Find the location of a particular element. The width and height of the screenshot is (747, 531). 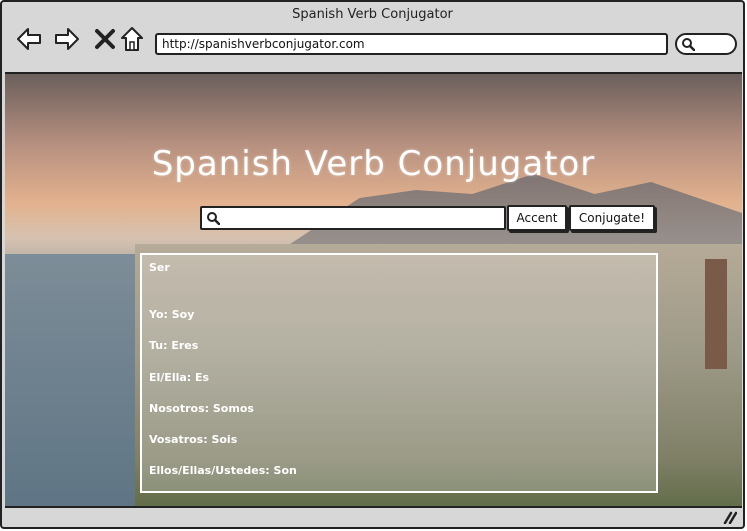

browser-toolbar: http://spanishverbconjugator.com is located at coordinates (372, 48).